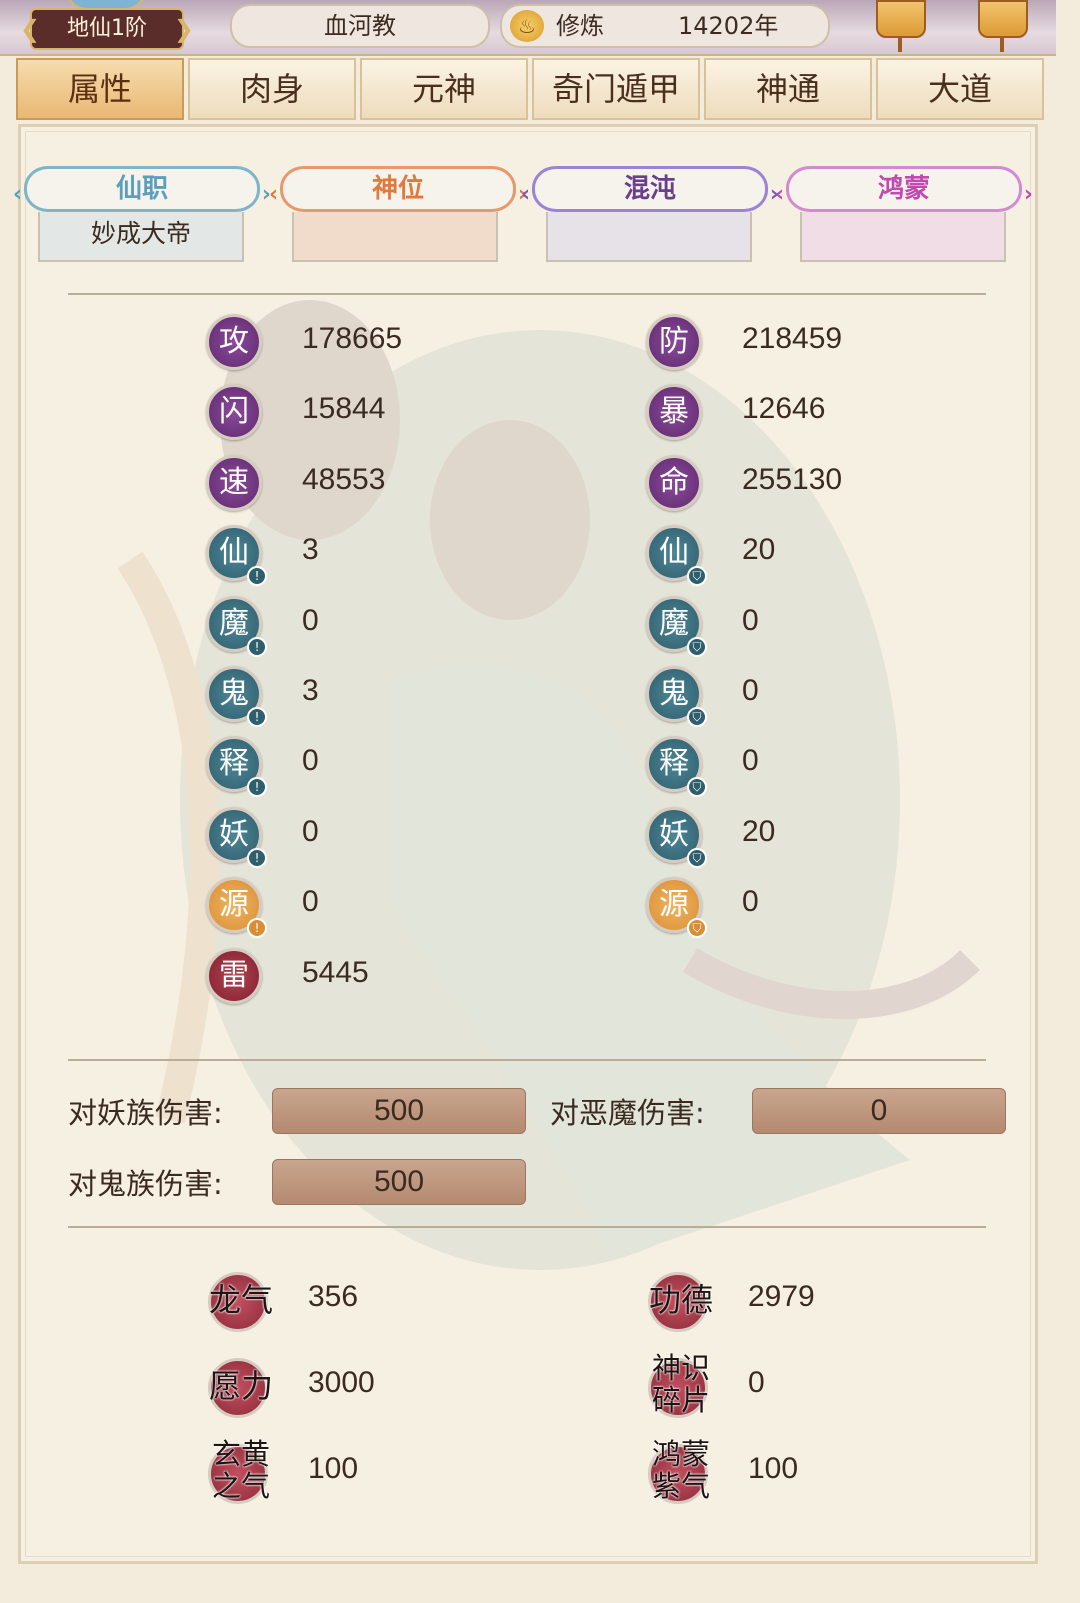 The height and width of the screenshot is (1603, 1080). Describe the element at coordinates (784, 409) in the screenshot. I see `stat-value: 12646` at that location.